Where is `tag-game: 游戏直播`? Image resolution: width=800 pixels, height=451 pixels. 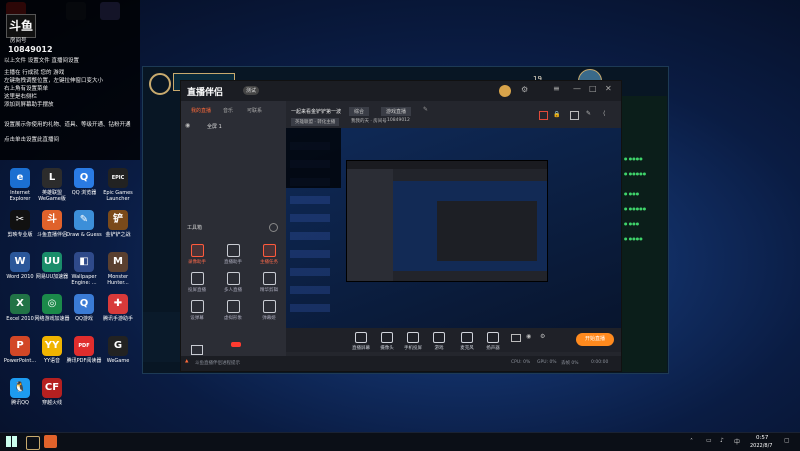 tag-game: 游戏直播 is located at coordinates (396, 111).